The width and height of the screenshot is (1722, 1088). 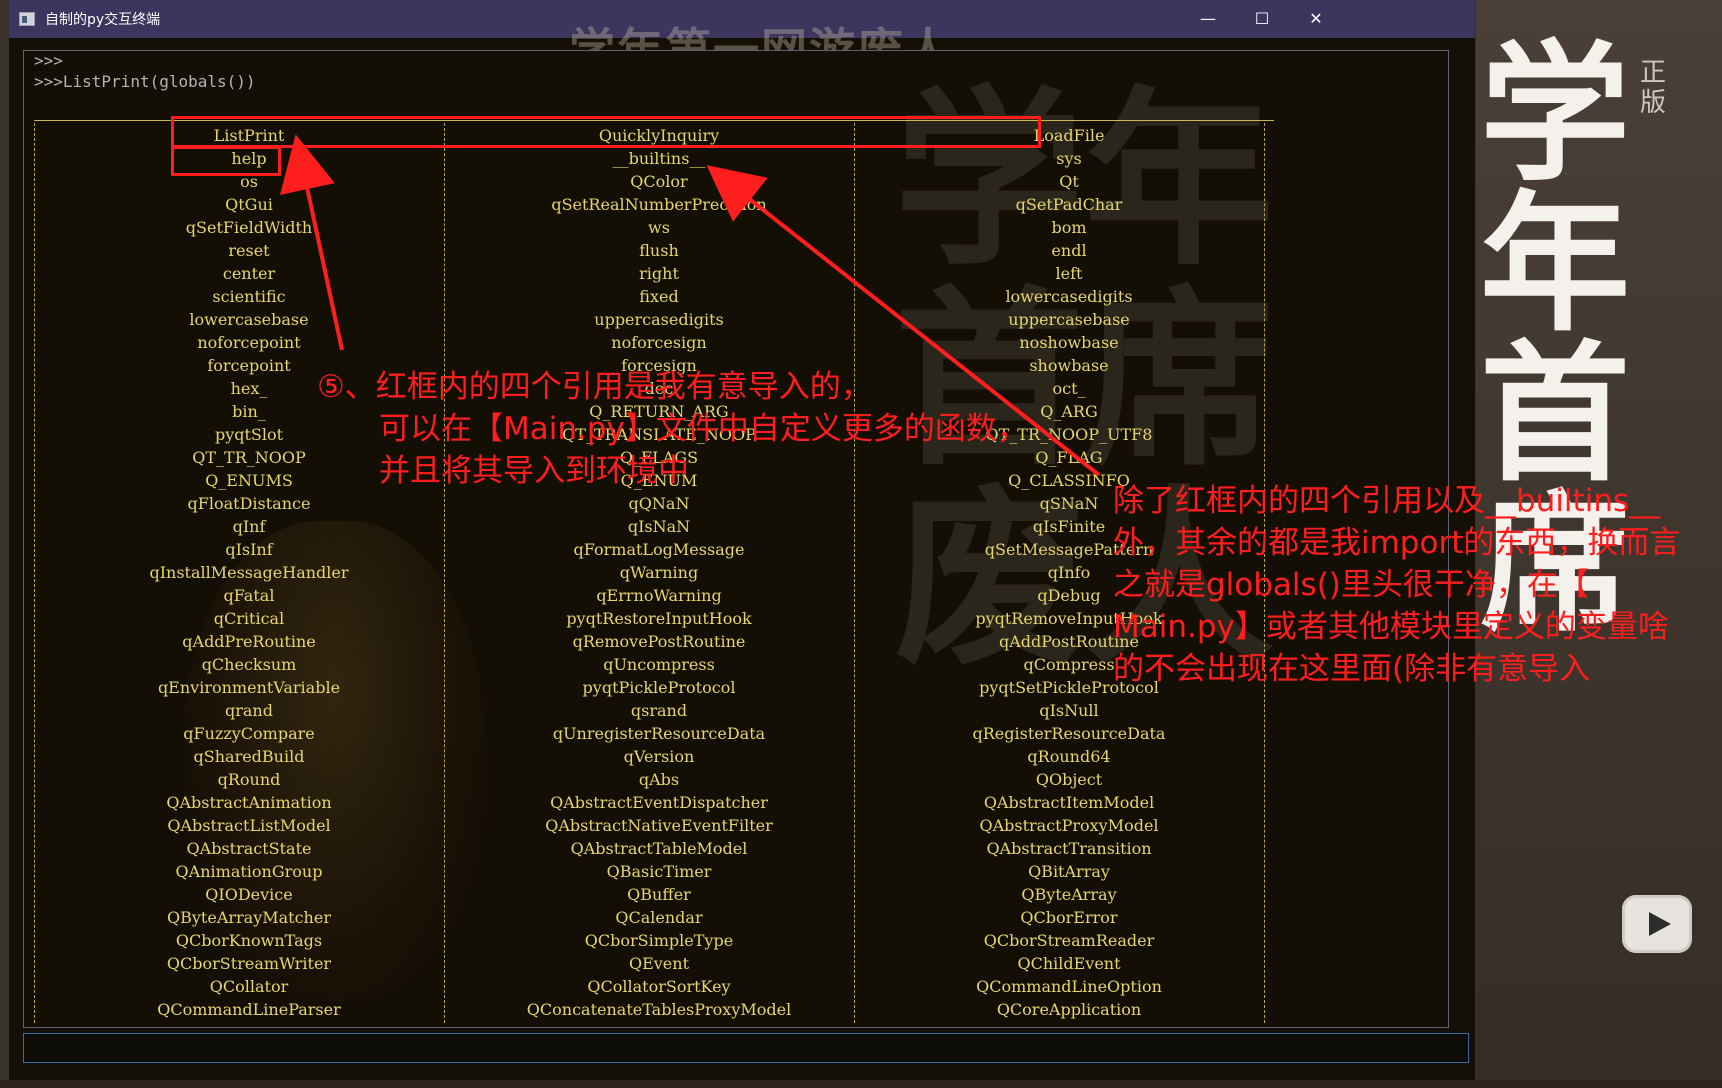 What do you see at coordinates (249, 779) in the screenshot?
I see `global-name-cell: qRound` at bounding box center [249, 779].